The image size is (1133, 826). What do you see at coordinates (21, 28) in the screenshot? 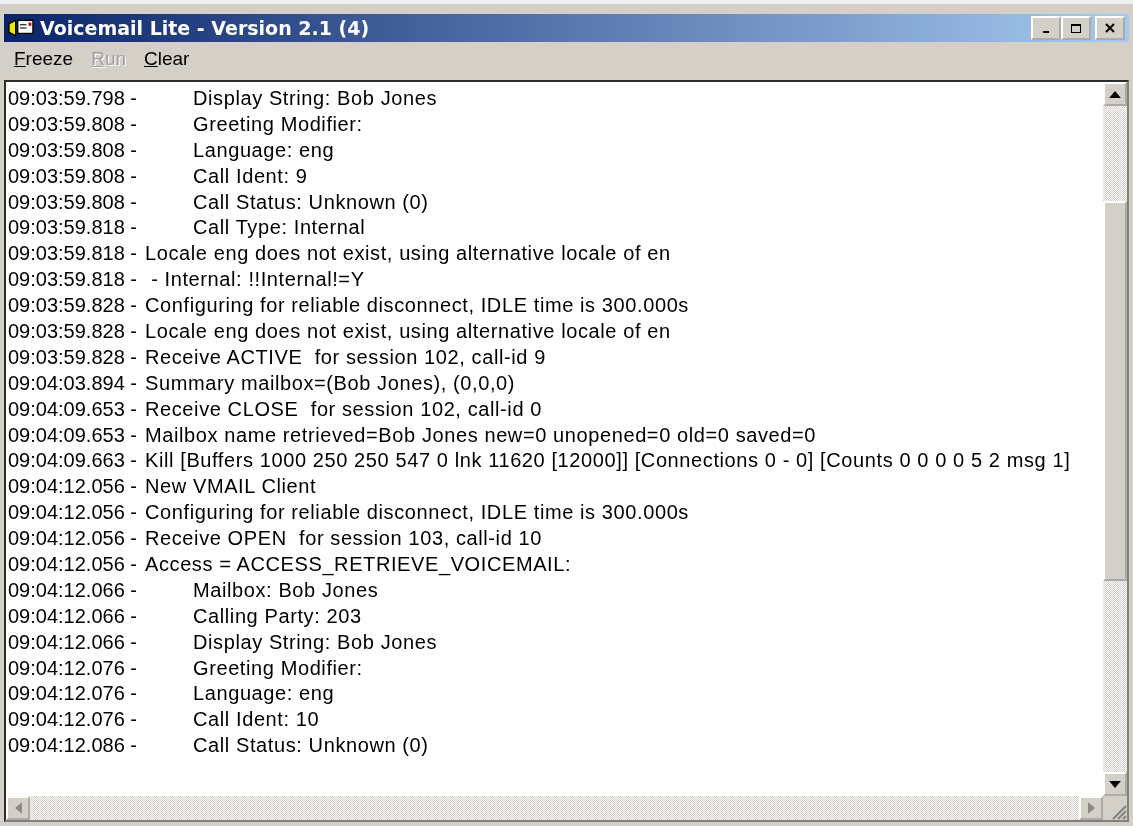
I see `speaker-envelope-icon` at bounding box center [21, 28].